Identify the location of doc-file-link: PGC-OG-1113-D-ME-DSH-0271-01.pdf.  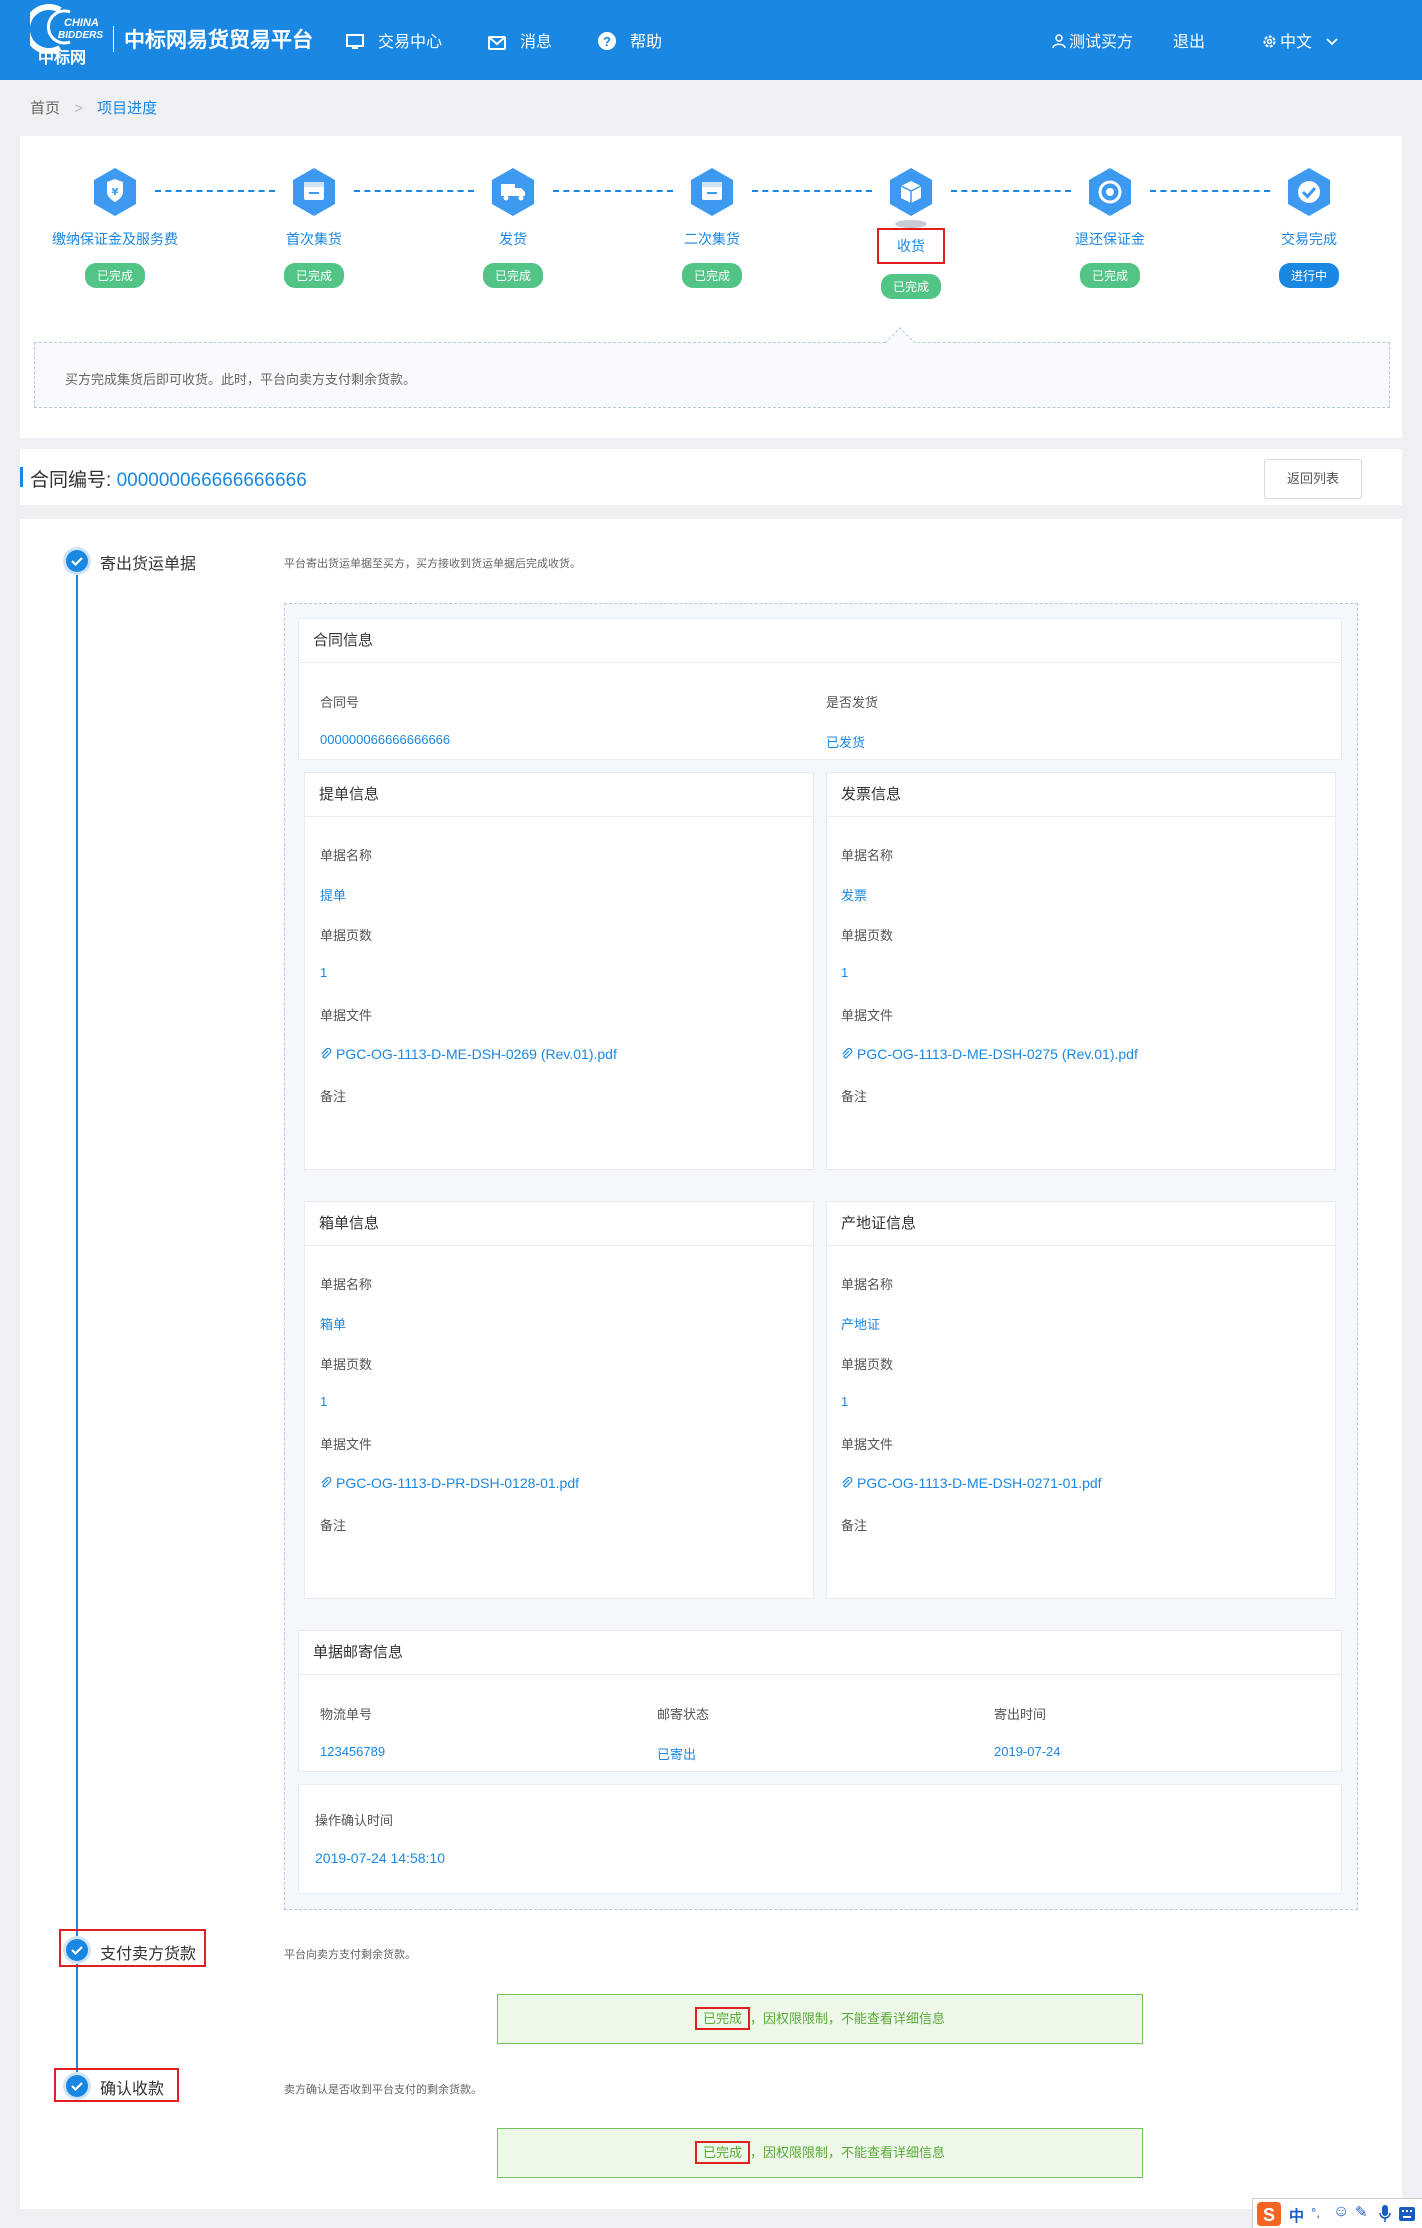
(971, 1483).